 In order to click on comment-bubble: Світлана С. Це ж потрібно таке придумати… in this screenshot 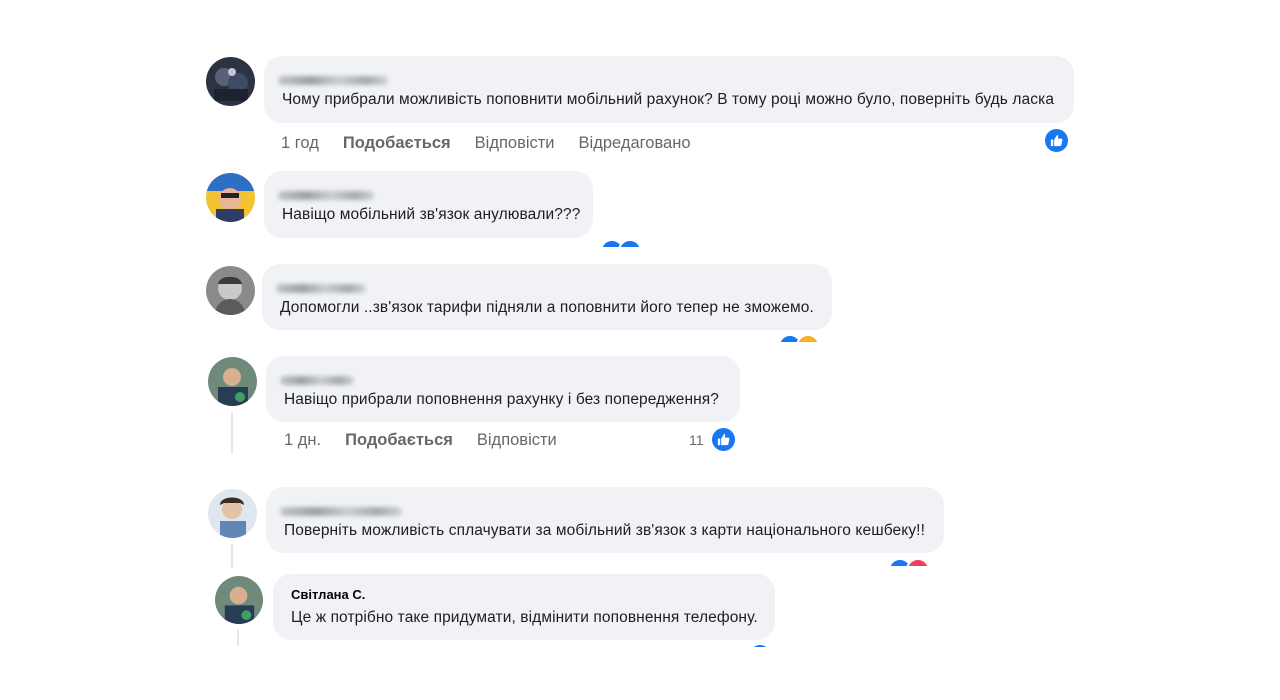, I will do `click(524, 607)`.